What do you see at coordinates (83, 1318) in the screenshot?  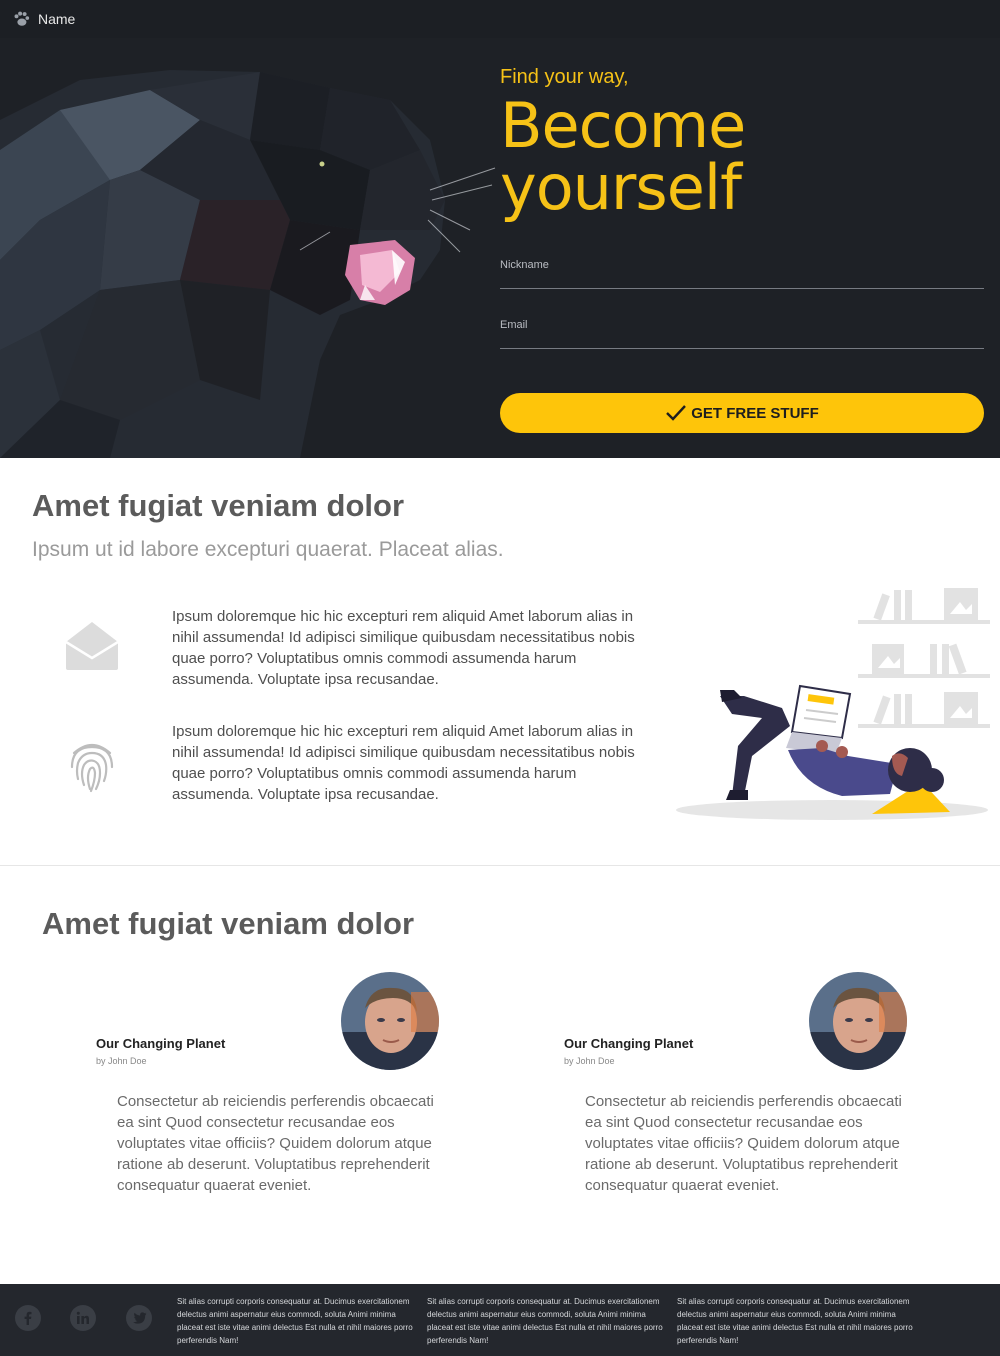 I see `linkedin-icon` at bounding box center [83, 1318].